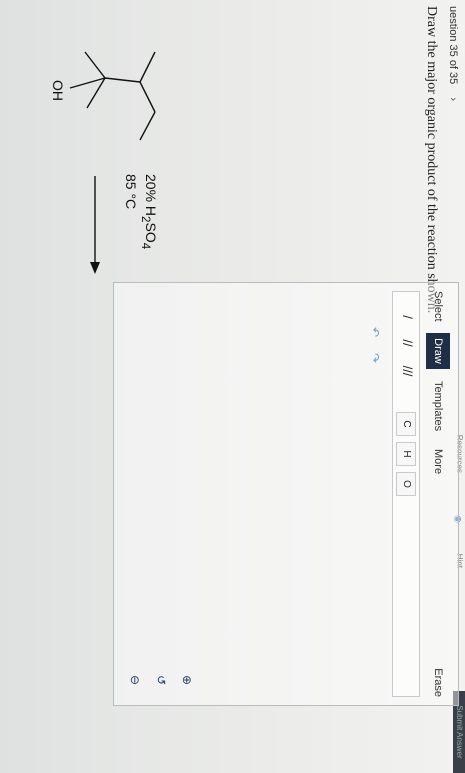 This screenshot has height=773, width=465. Describe the element at coordinates (406, 424) in the screenshot. I see `carbon-atom-tool: C` at that location.